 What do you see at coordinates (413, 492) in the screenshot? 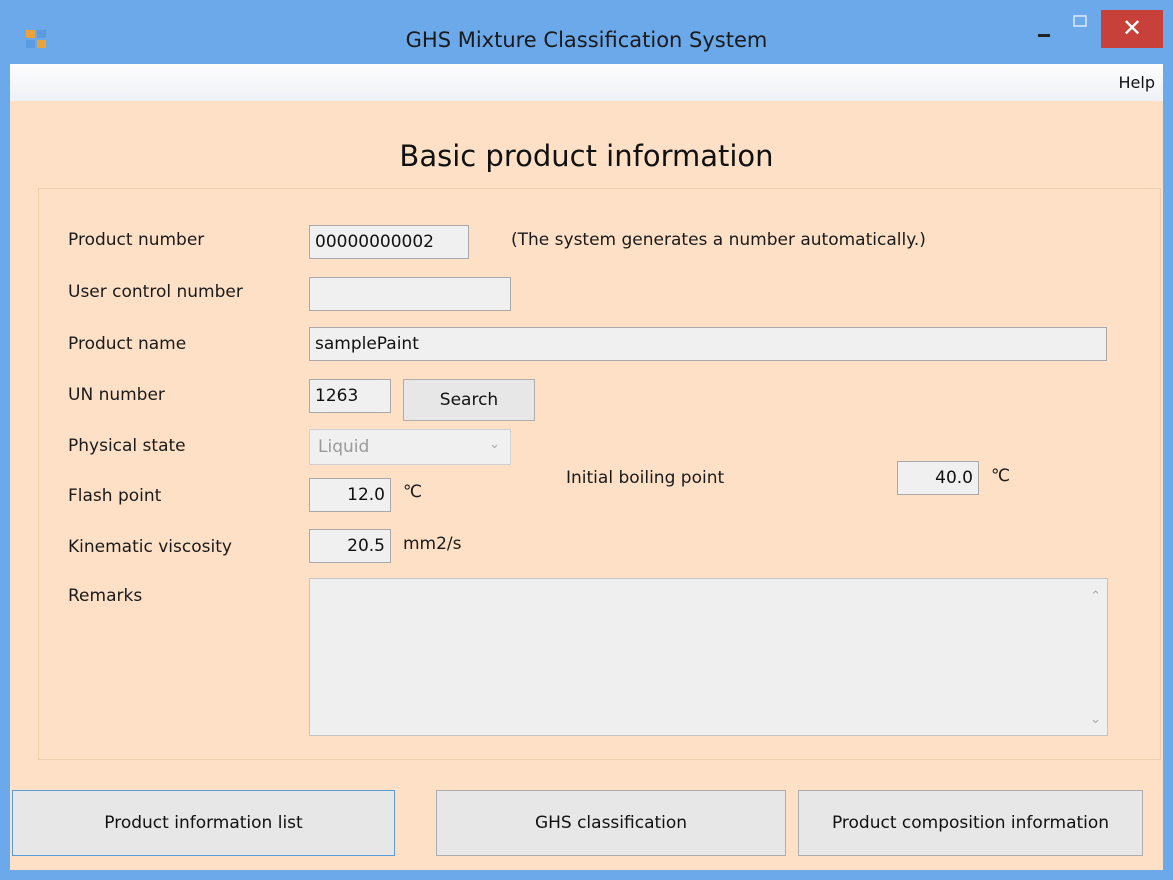
I see `flash-point-unit: ℃` at bounding box center [413, 492].